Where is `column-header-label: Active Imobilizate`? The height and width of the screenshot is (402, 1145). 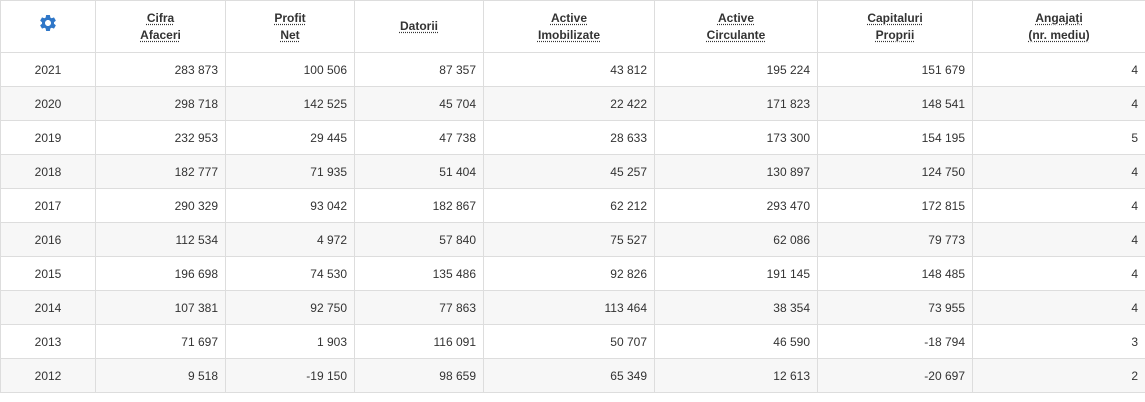 column-header-label: Active Imobilizate is located at coordinates (569, 27).